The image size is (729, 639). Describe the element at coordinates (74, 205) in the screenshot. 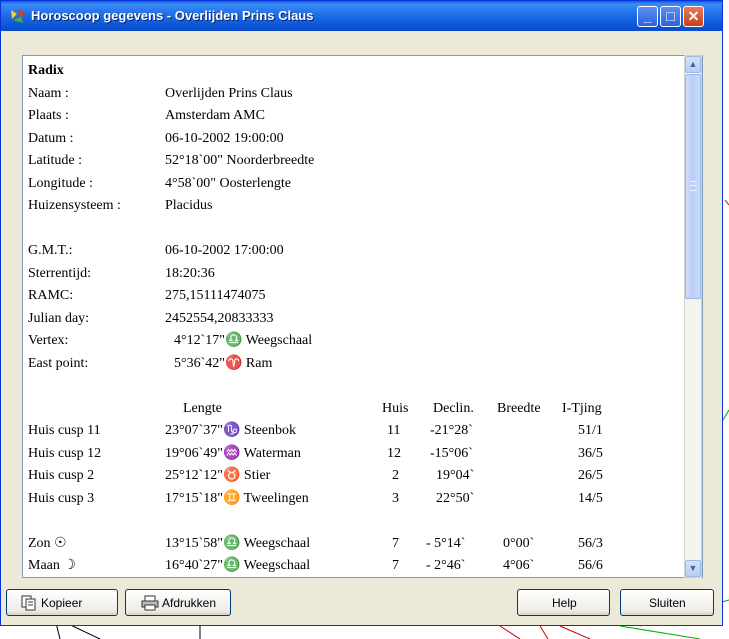

I see `info-label: Huizensysteem :` at that location.